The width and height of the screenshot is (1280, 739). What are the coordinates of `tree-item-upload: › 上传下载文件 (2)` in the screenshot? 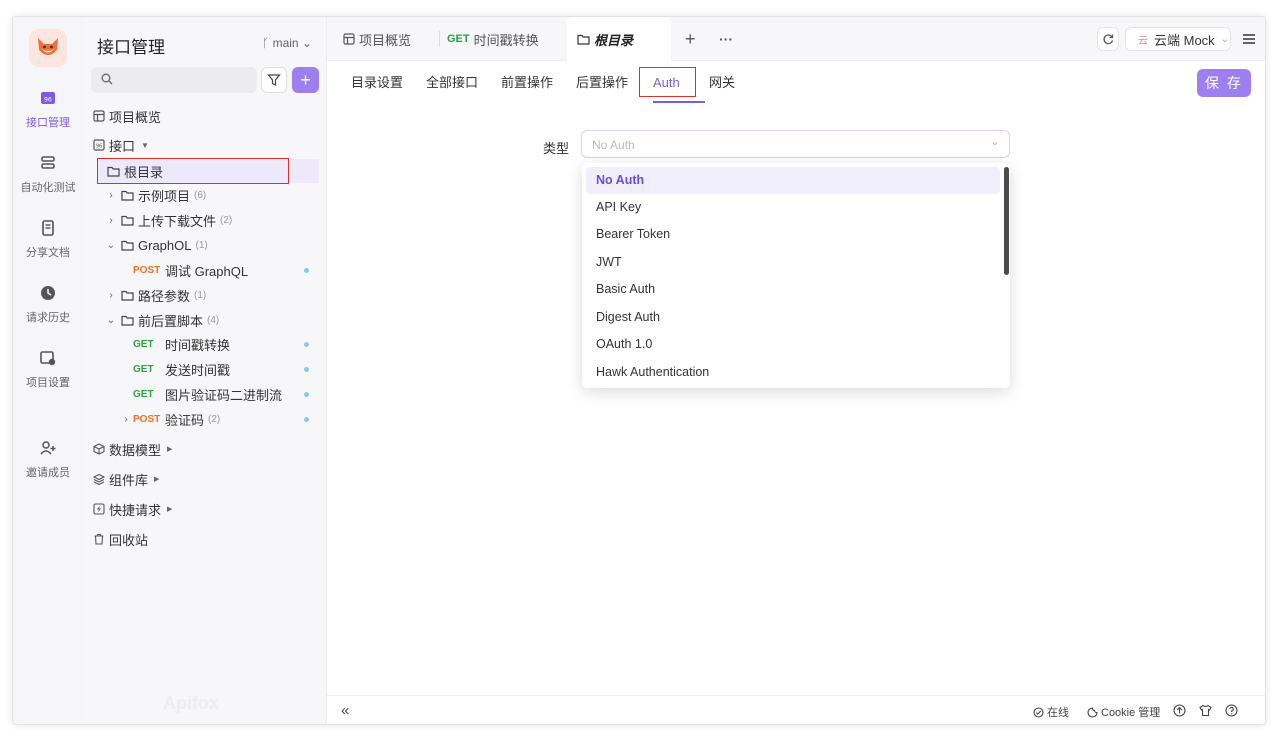 It's located at (205, 220).